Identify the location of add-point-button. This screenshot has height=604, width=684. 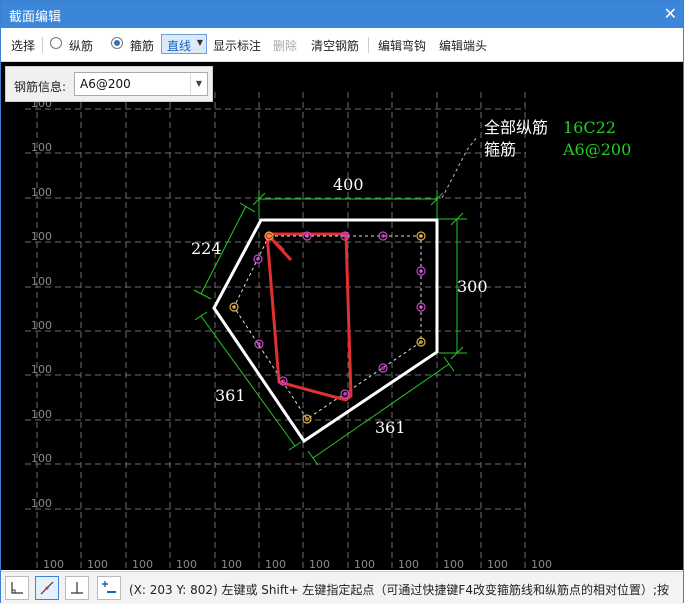
(109, 588).